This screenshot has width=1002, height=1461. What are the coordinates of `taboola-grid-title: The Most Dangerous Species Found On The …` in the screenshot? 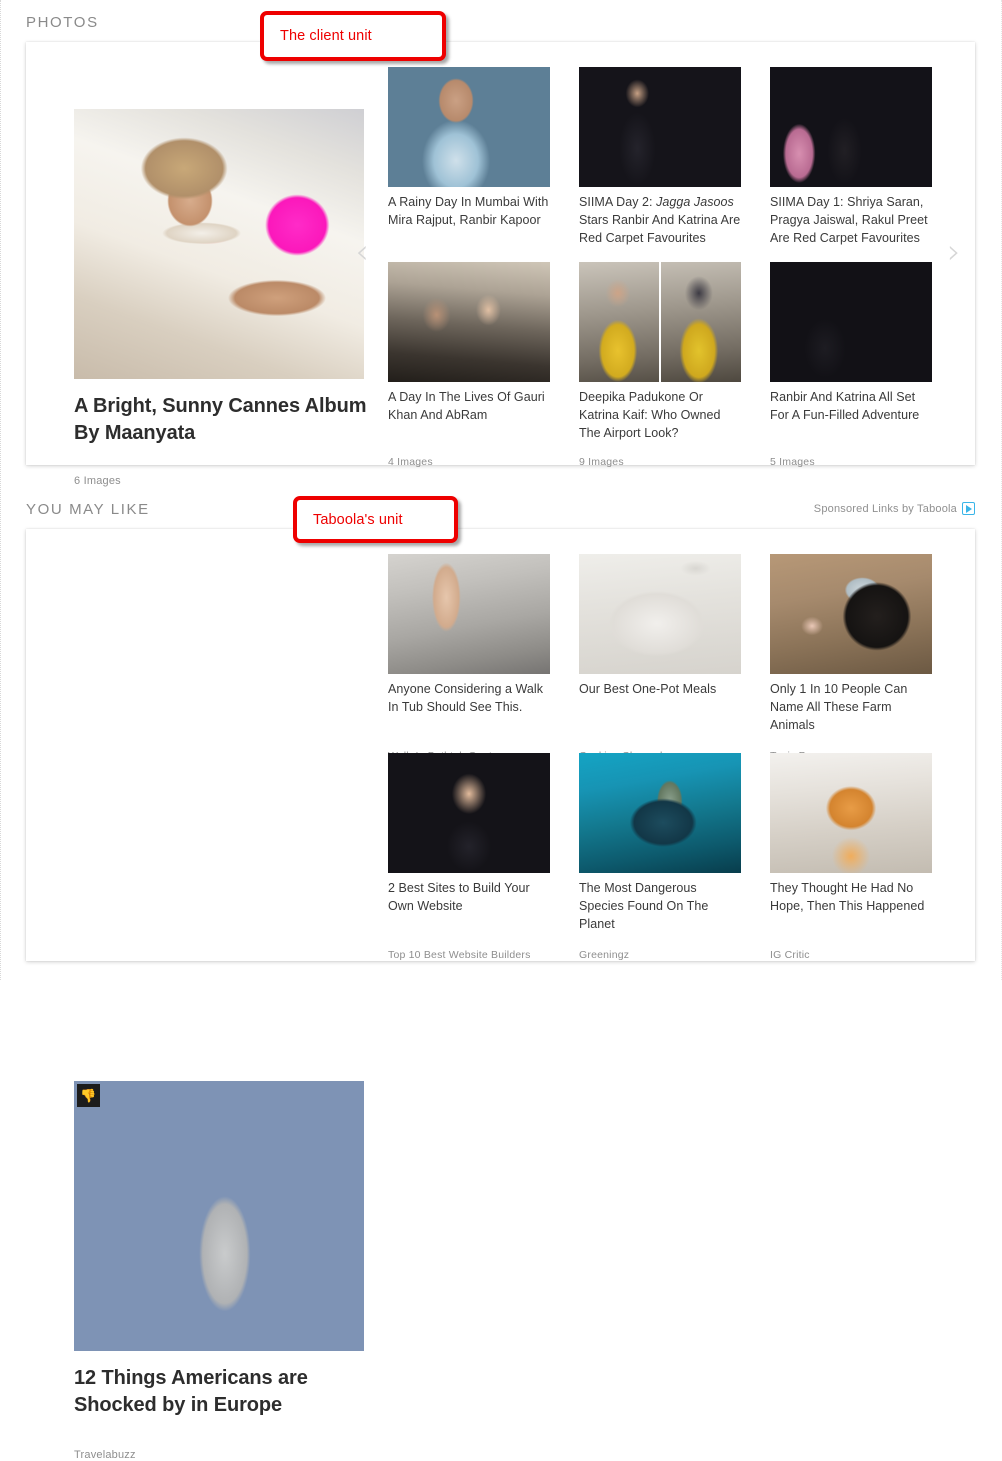 It's located at (660, 906).